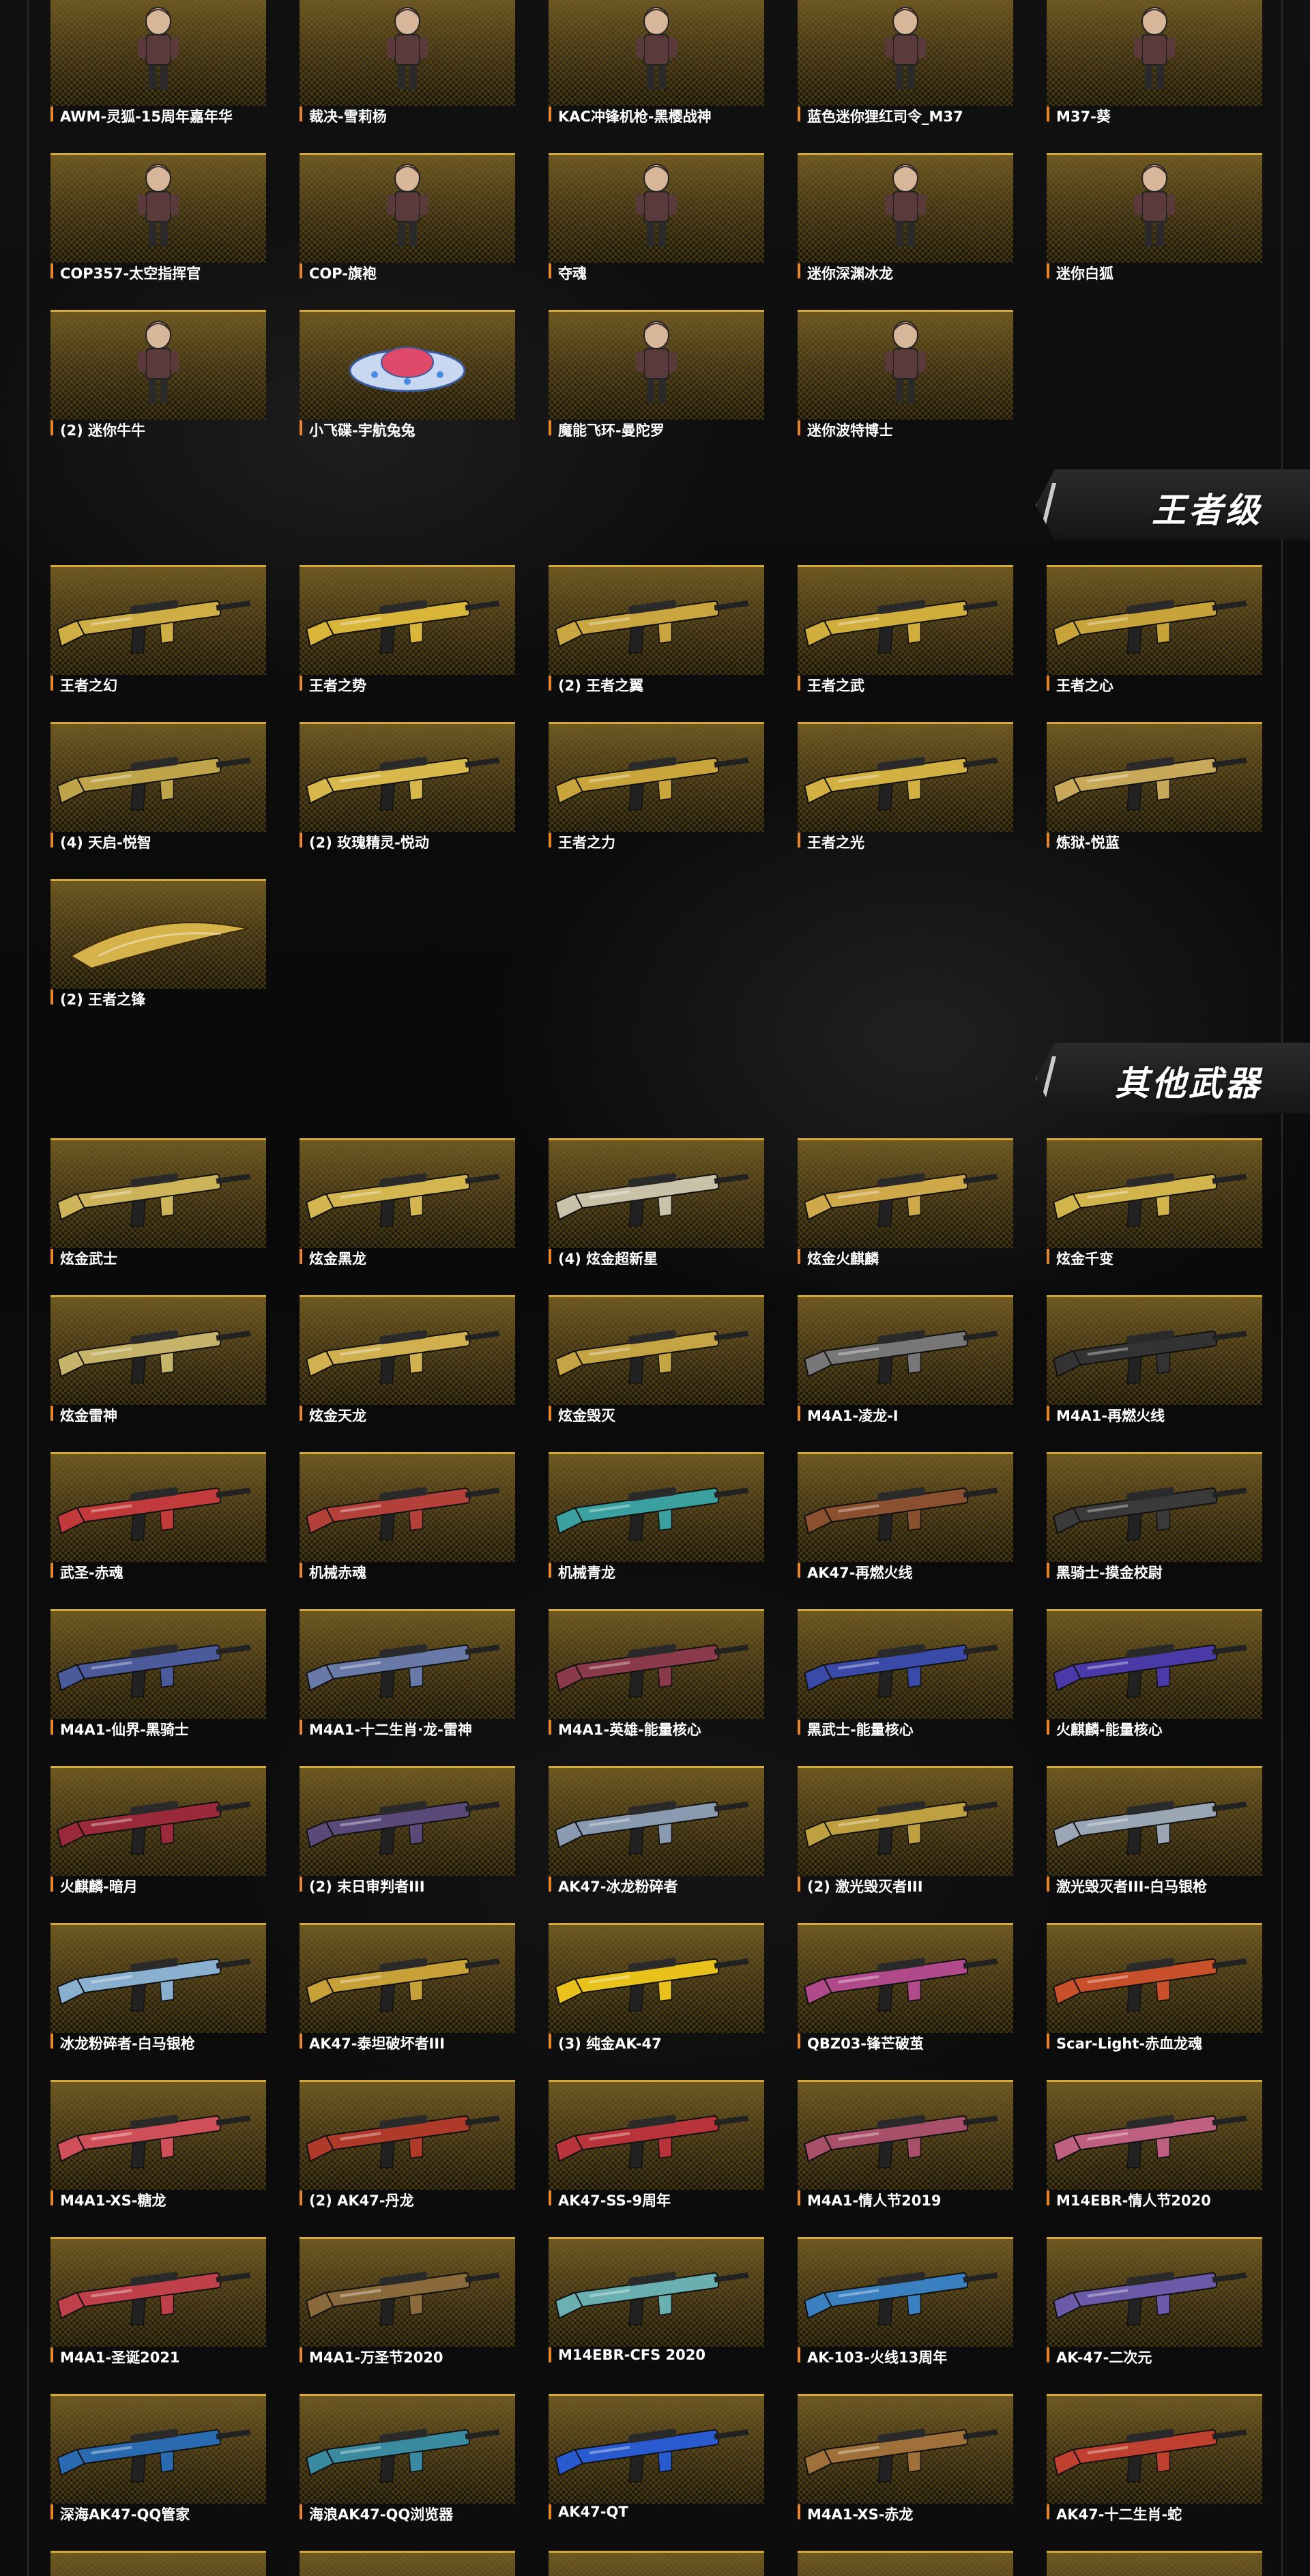 This screenshot has width=1310, height=2576. What do you see at coordinates (1154, 2148) in the screenshot?
I see `item-card: M14EBR-情人节2020` at bounding box center [1154, 2148].